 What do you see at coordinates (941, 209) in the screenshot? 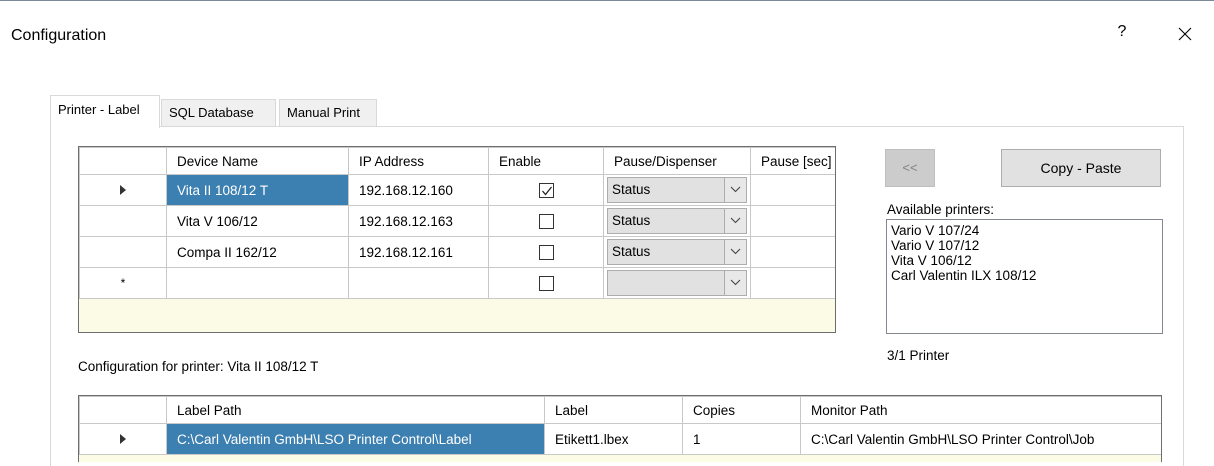
I see `available-printers-label: Available printers:` at bounding box center [941, 209].